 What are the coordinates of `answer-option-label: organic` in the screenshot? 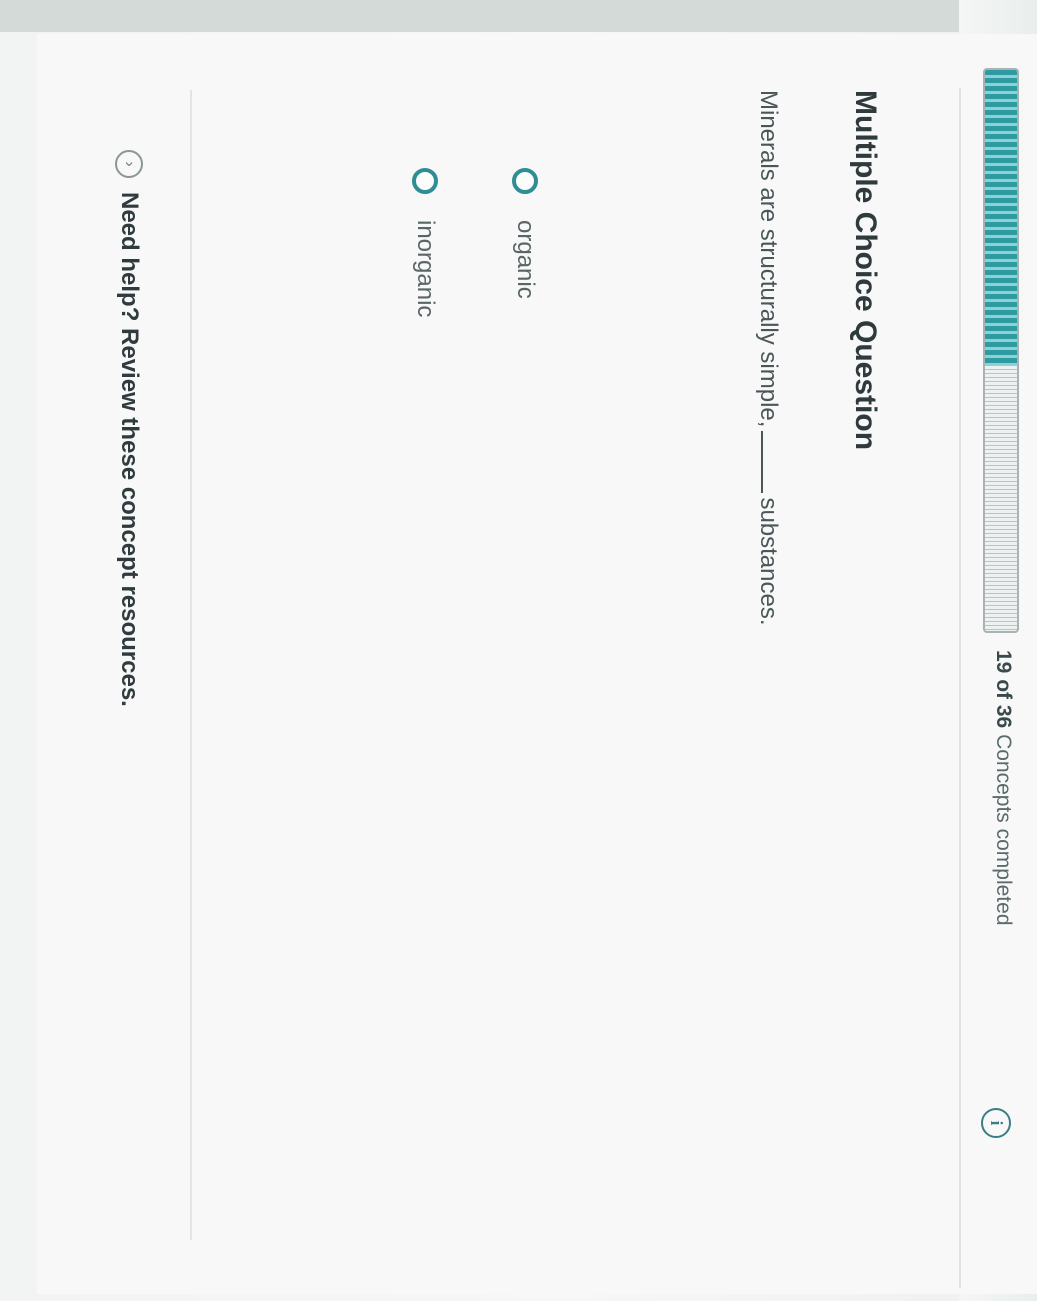 It's located at (525, 259).